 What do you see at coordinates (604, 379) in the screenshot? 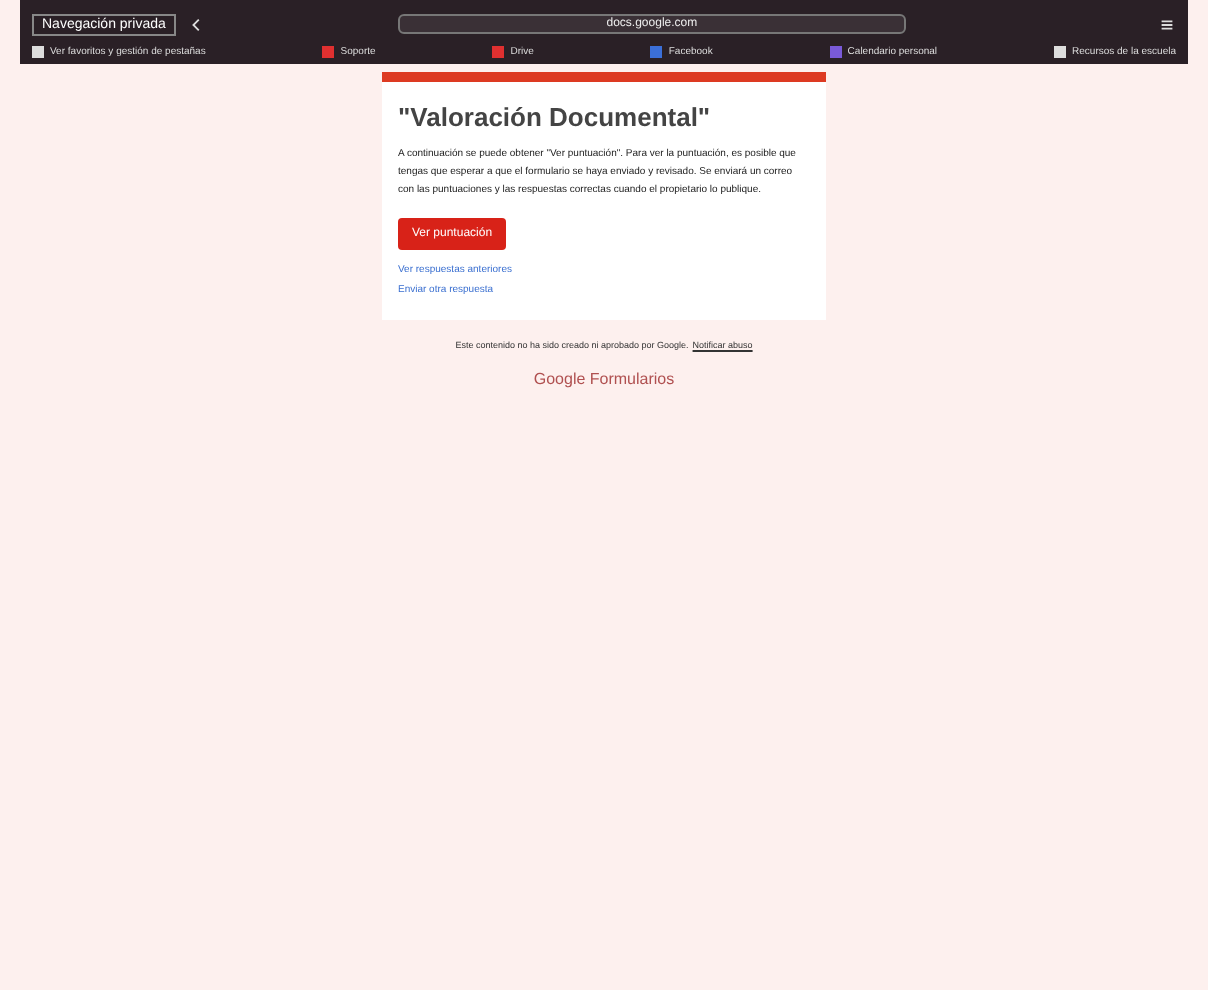
I see `brand-text: Google Formularios` at bounding box center [604, 379].